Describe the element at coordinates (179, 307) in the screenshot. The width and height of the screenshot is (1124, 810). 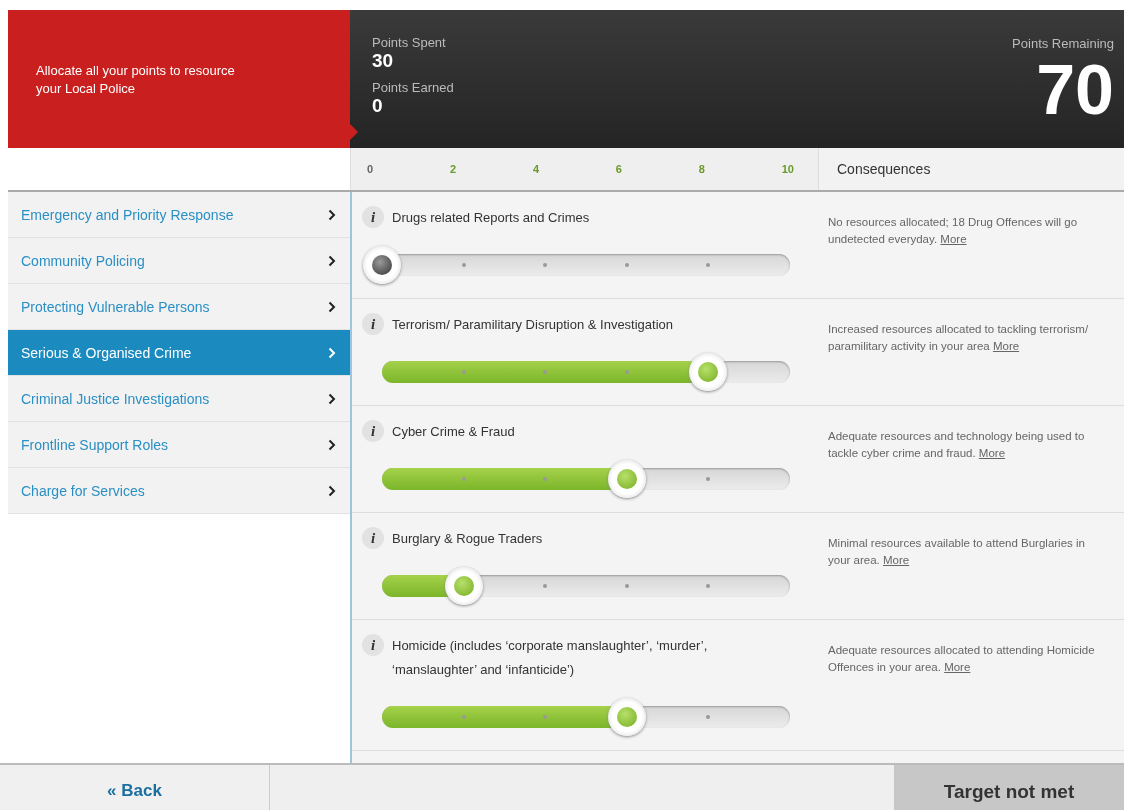
I see `sidebar-item: Protecting Vulnerable Persons` at that location.